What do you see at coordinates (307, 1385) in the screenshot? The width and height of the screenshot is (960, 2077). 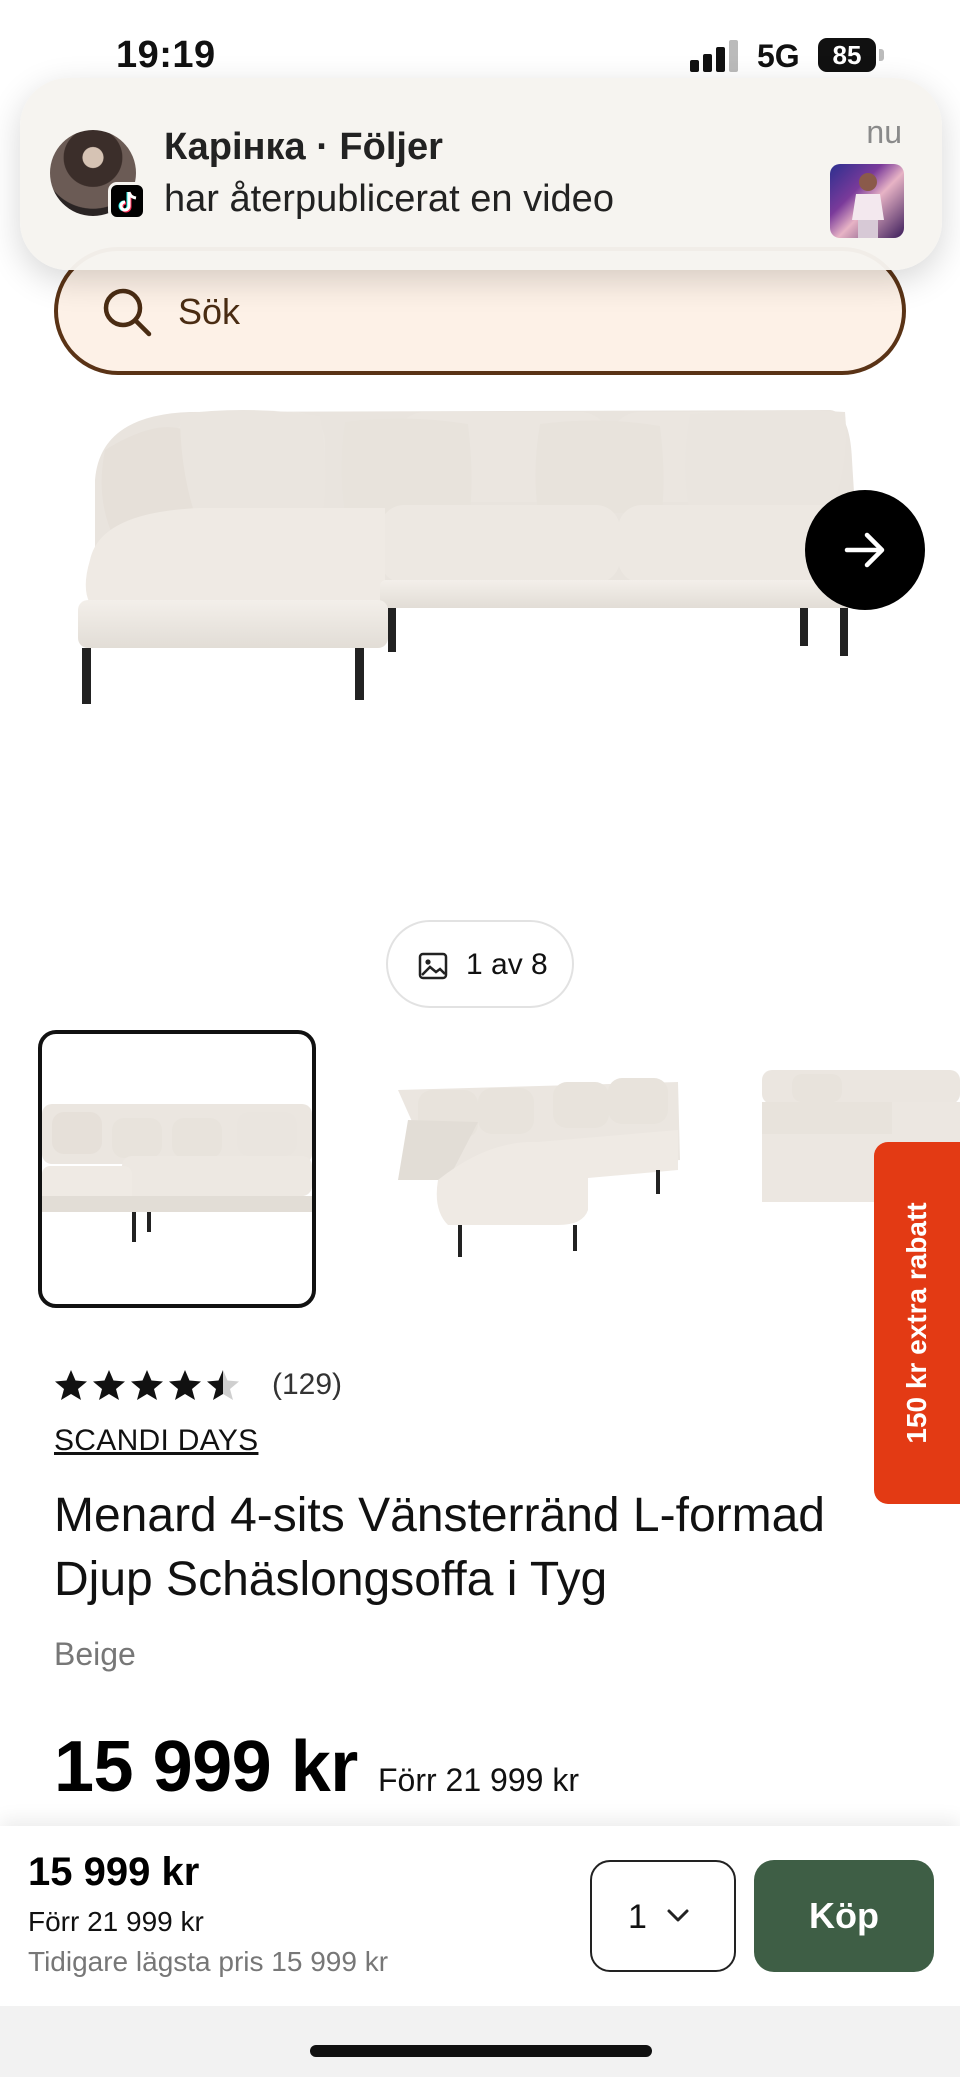 I see `review-count: (129)` at bounding box center [307, 1385].